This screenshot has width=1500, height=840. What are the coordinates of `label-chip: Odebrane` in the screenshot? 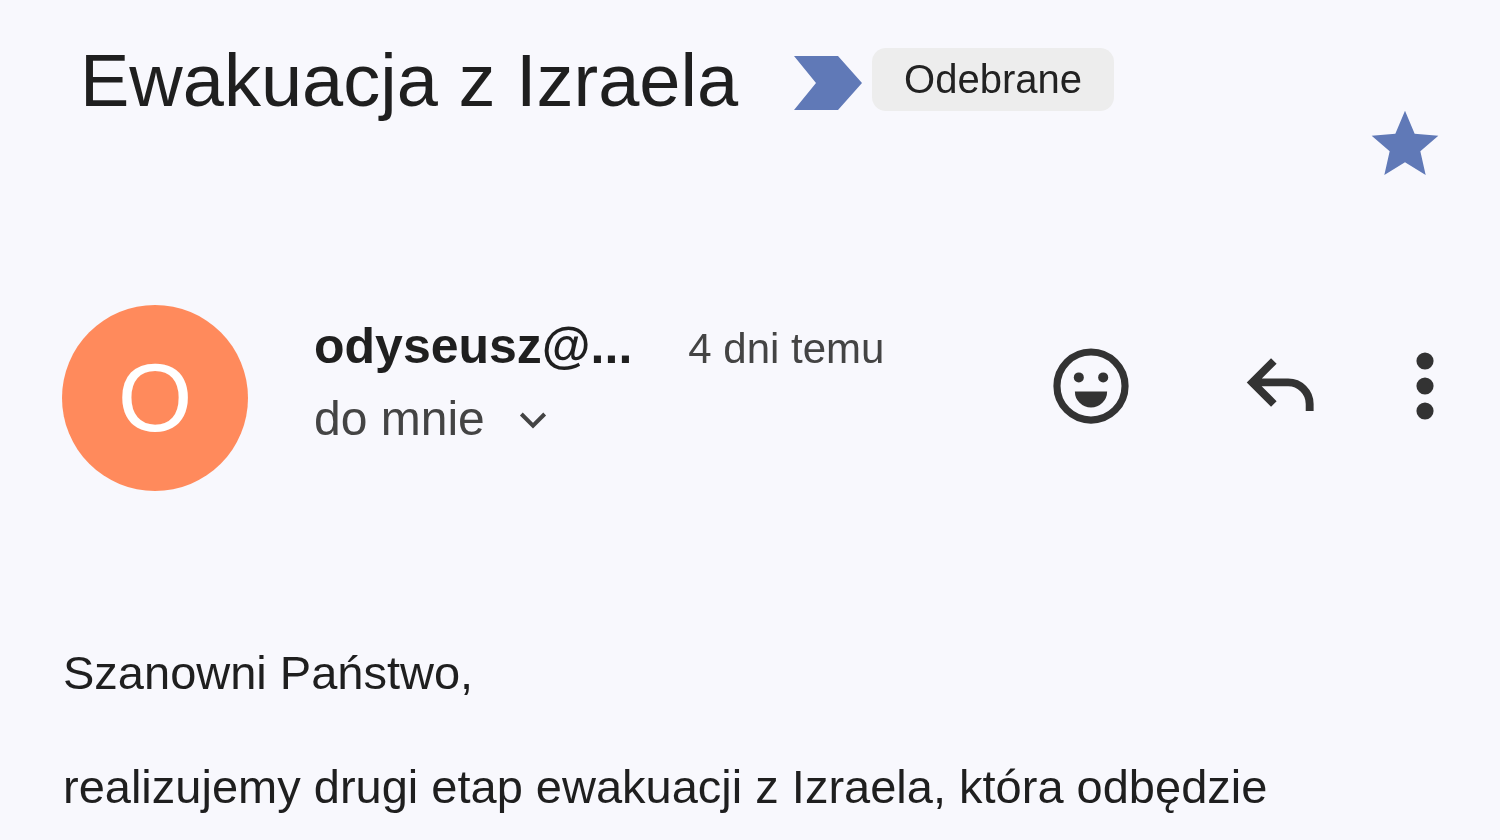 It's located at (993, 79).